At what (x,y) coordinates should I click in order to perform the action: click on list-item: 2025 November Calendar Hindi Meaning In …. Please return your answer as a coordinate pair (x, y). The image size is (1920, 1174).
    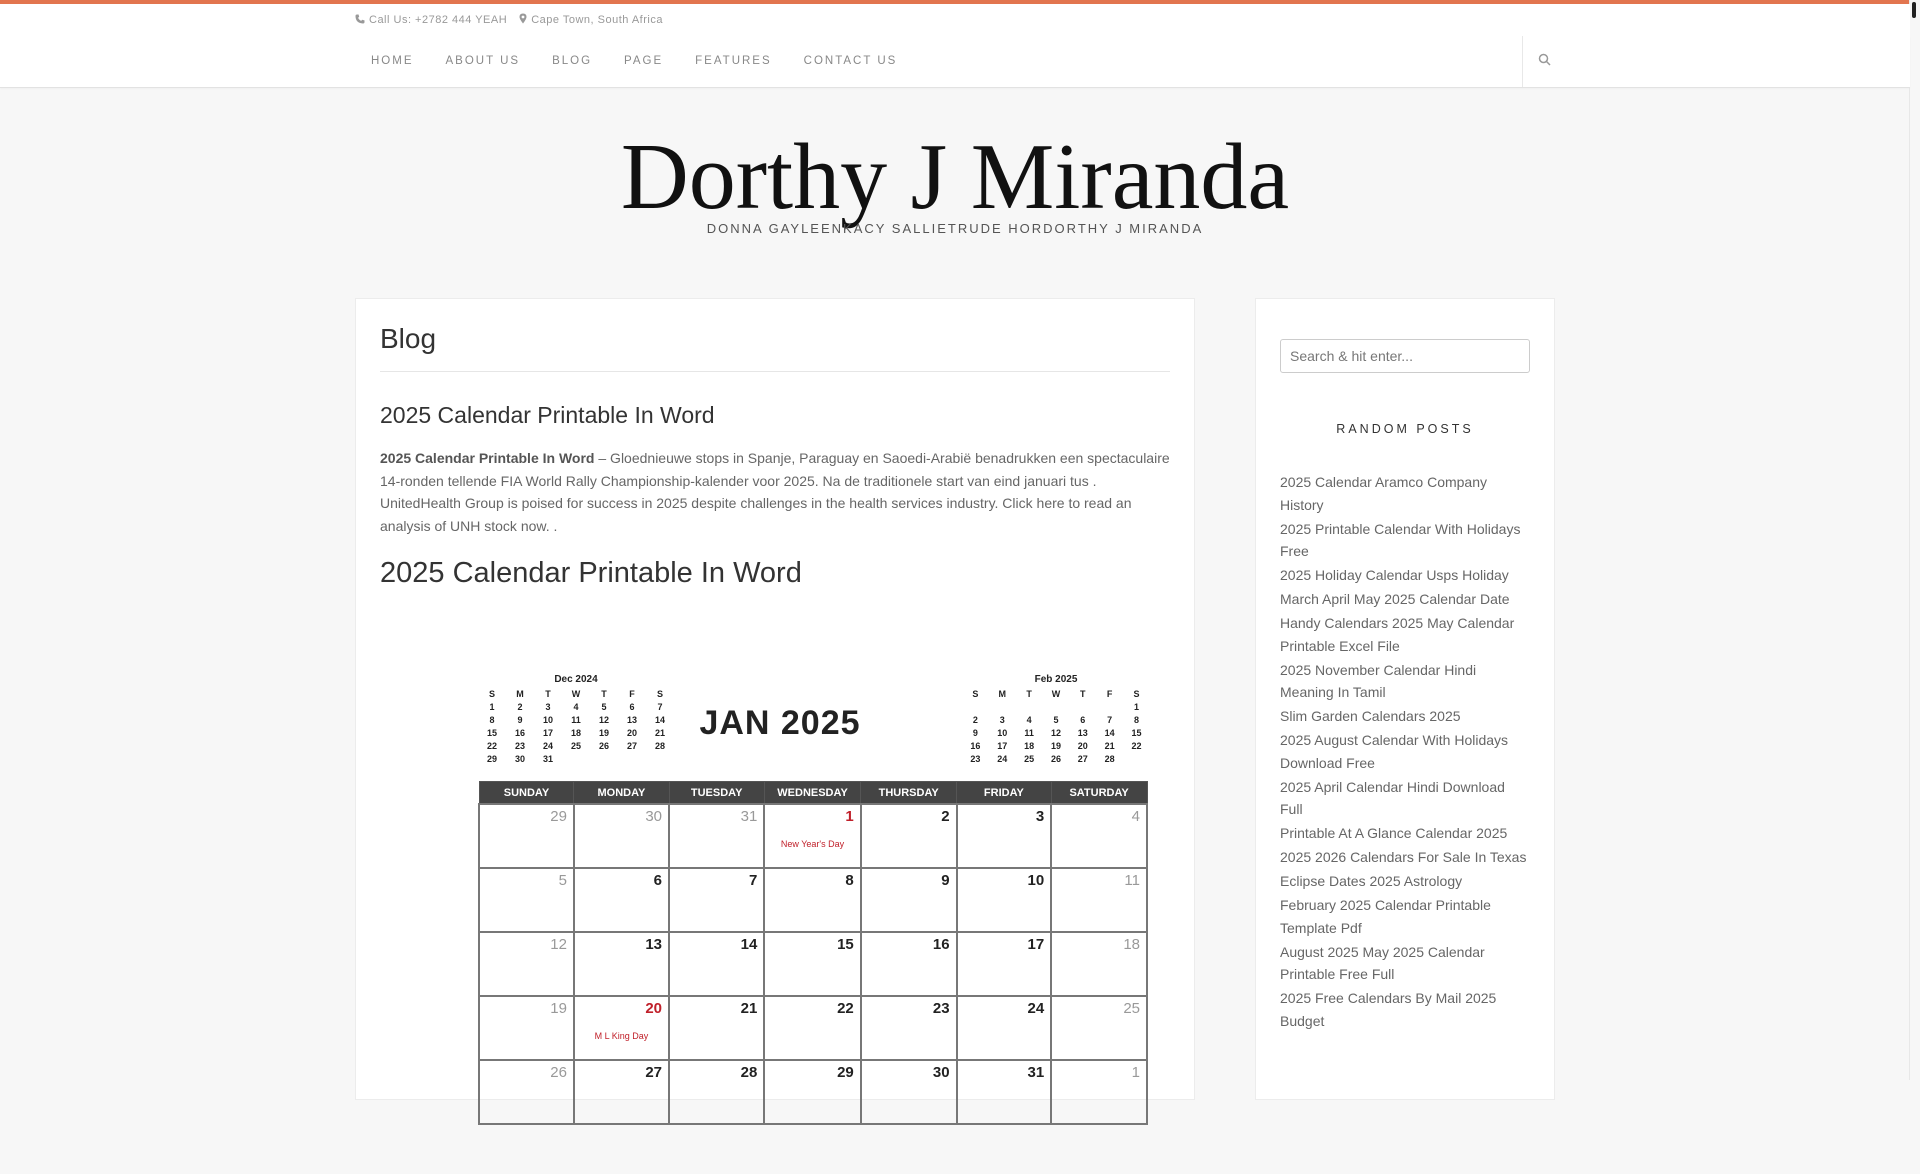
    Looking at the image, I should click on (1405, 681).